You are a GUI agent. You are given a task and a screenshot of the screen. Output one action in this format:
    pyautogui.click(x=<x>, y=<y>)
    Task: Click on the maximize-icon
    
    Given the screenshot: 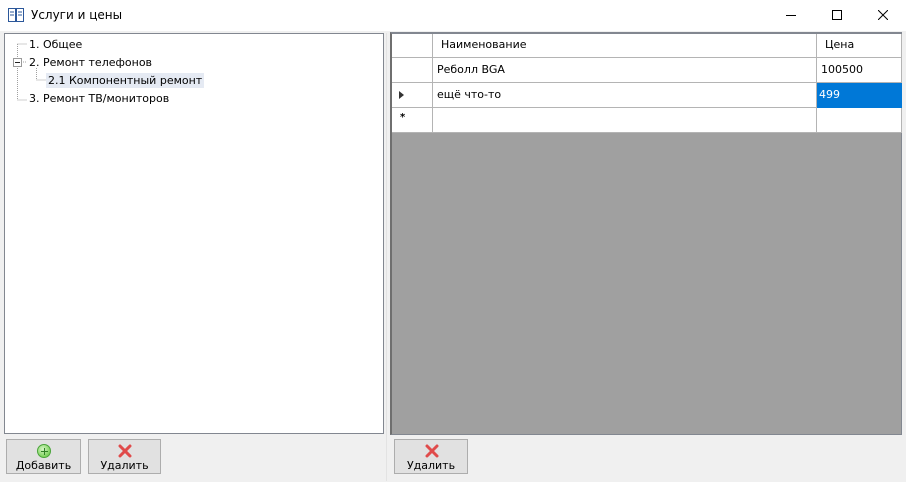 What is the action you would take?
    pyautogui.click(x=837, y=15)
    